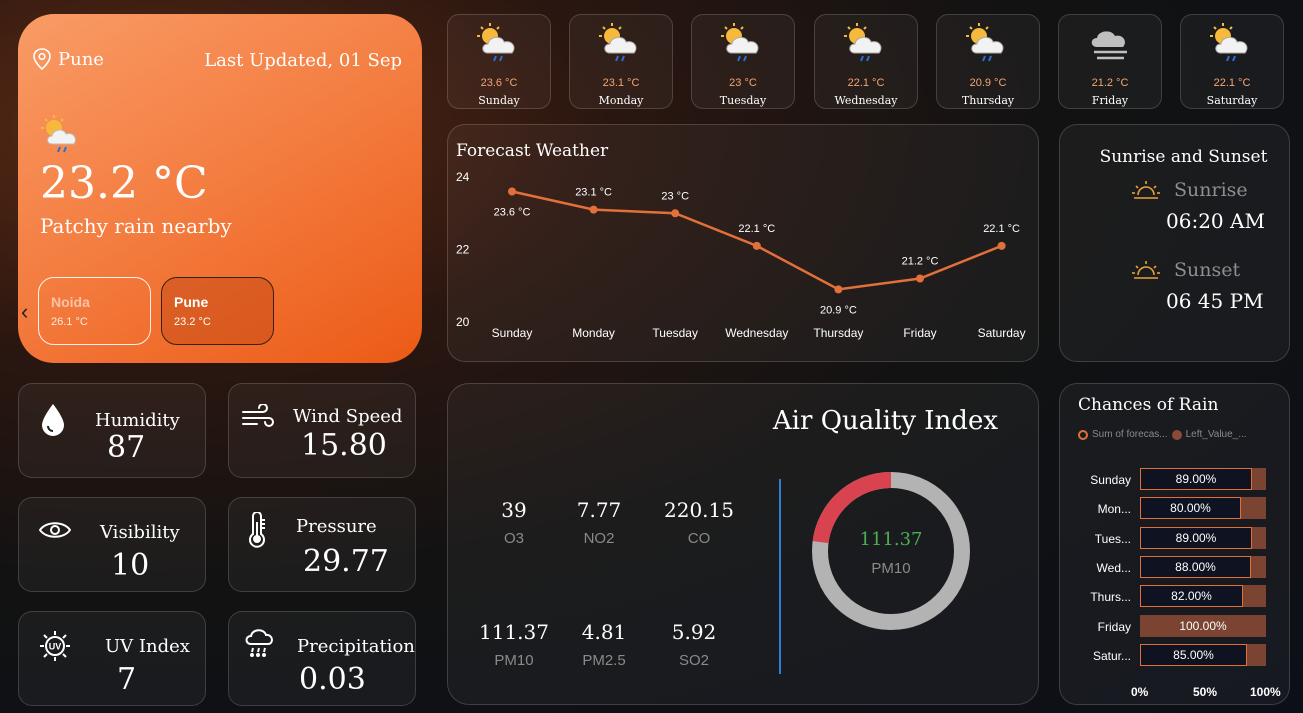 The image size is (1303, 713). I want to click on city-temp: 26.1 °C, so click(69, 322).